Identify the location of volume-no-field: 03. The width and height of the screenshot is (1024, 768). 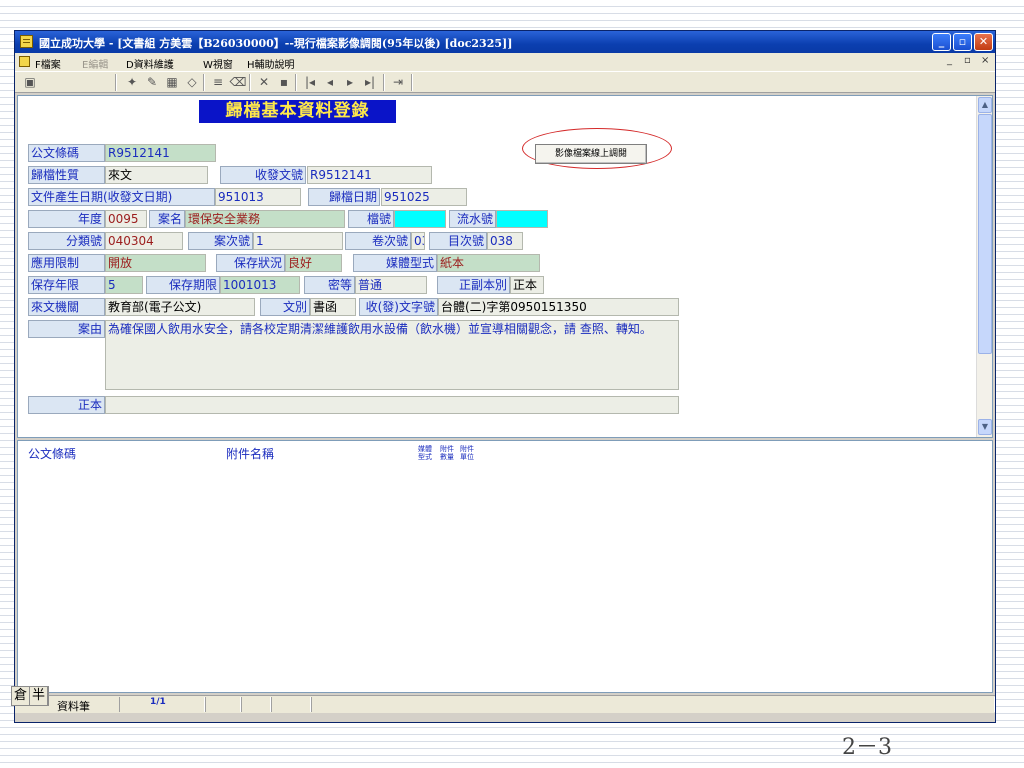
(418, 241).